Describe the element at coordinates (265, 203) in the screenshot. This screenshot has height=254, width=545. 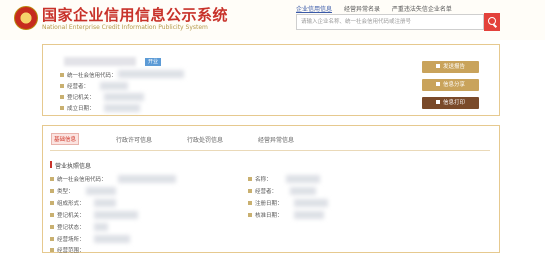
I see `license-field: 注册日期：` at that location.